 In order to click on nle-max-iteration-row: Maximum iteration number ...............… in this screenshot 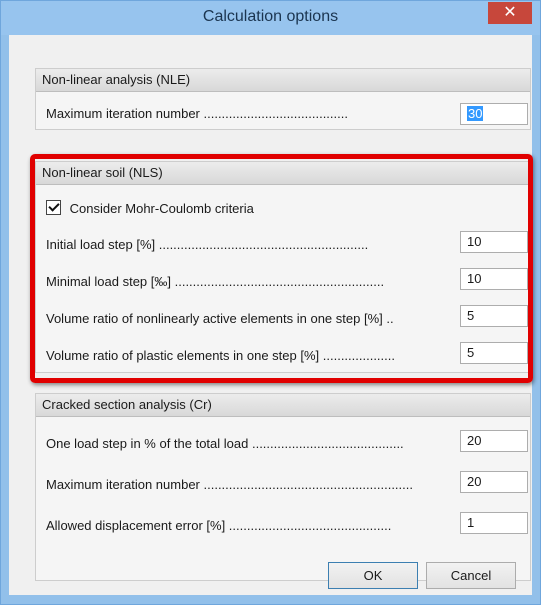, I will do `click(287, 114)`.